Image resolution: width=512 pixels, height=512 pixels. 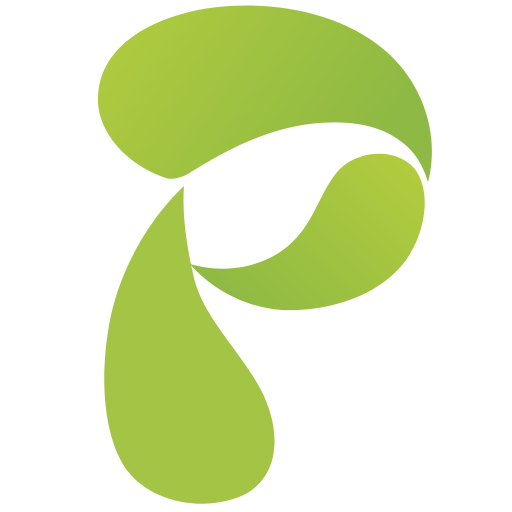 What do you see at coordinates (307, 232) in the screenshot?
I see `bowl-leaf-petal` at bounding box center [307, 232].